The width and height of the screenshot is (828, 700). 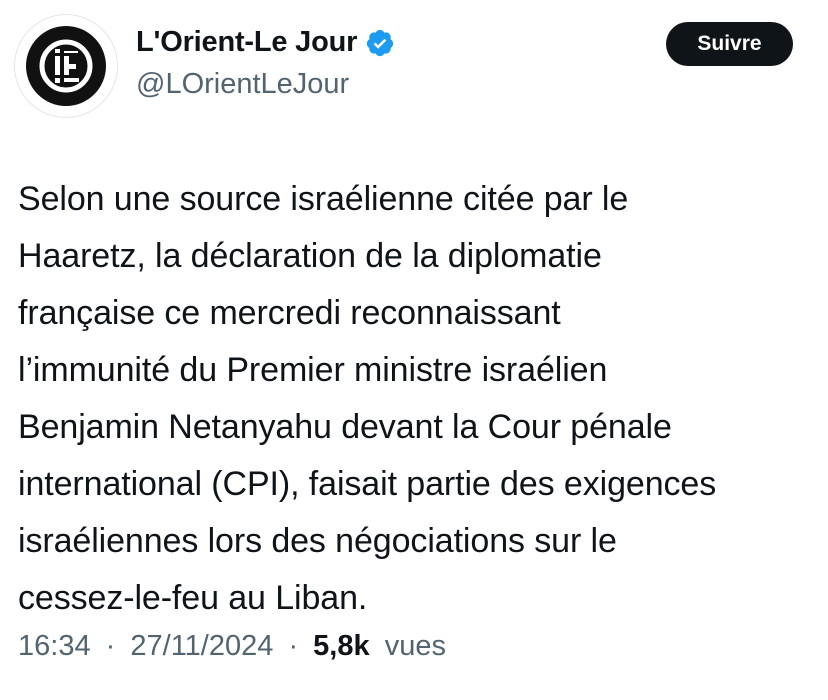 What do you see at coordinates (289, 313) in the screenshot?
I see `tweet-text-line: française ce mercredi reconnaissant` at bounding box center [289, 313].